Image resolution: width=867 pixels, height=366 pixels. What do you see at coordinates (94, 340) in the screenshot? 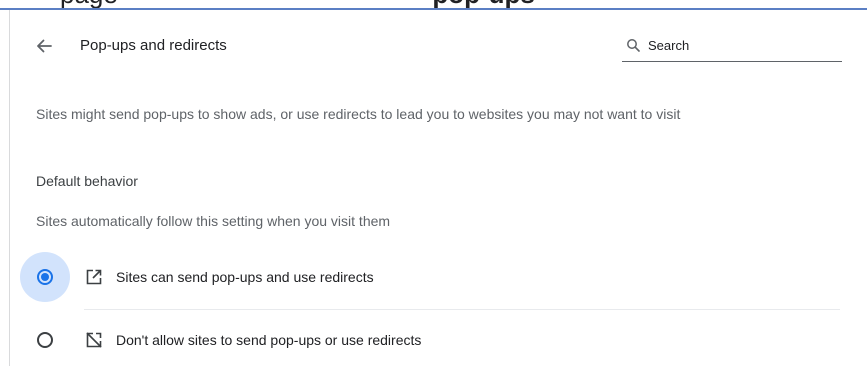
I see `popup-blocked-icon` at bounding box center [94, 340].